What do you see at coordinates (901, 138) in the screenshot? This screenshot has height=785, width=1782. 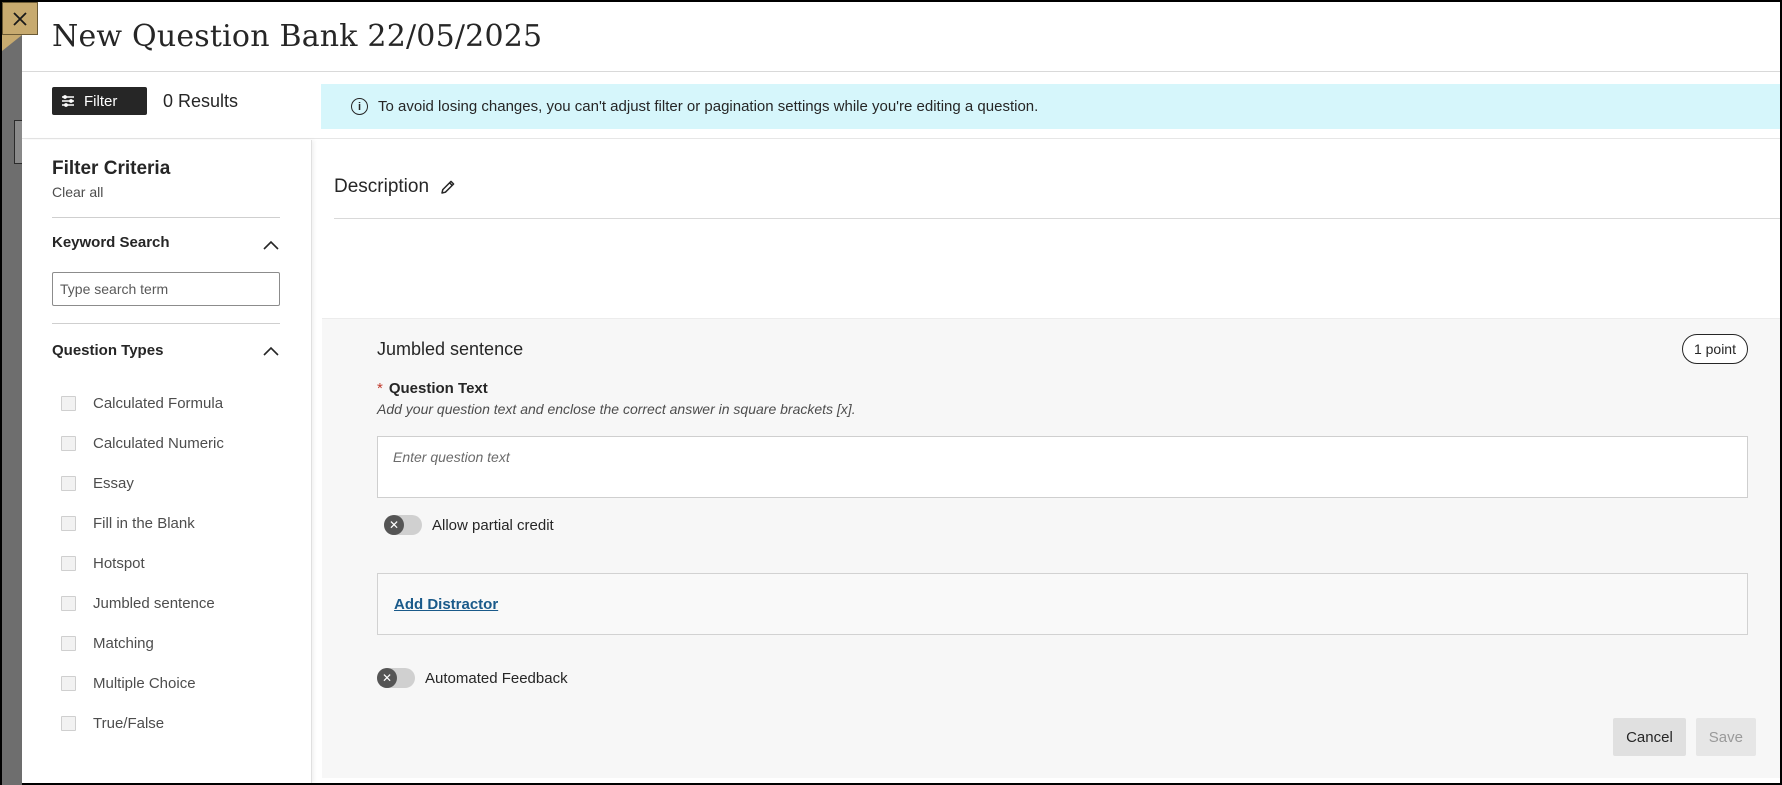 I see `toolbar-divider` at bounding box center [901, 138].